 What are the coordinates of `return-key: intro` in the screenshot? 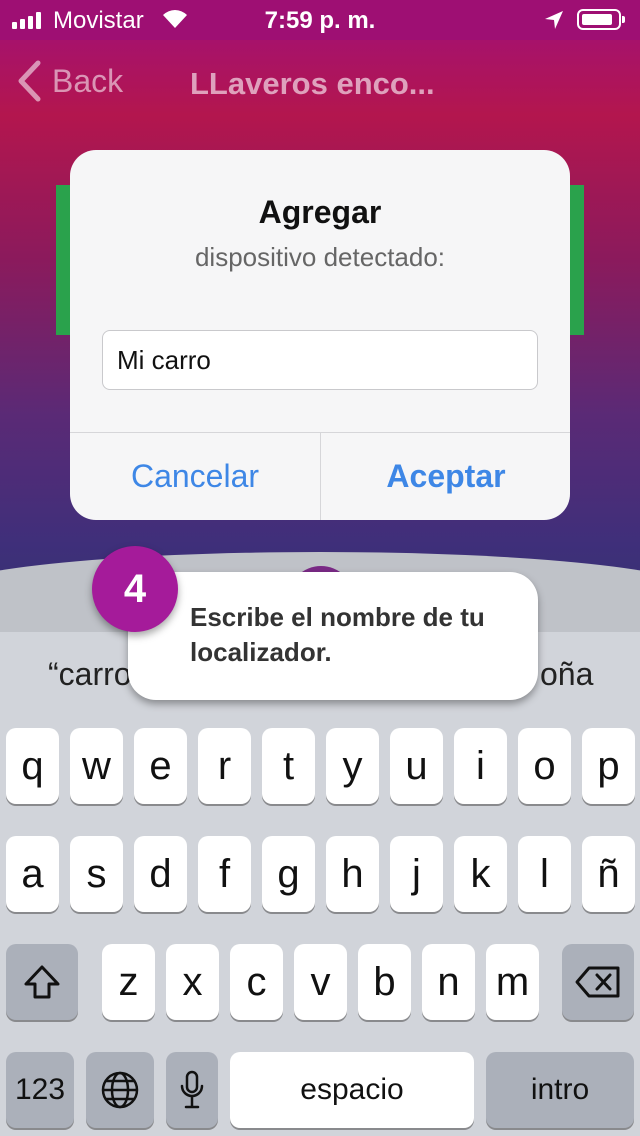 It's located at (560, 1090).